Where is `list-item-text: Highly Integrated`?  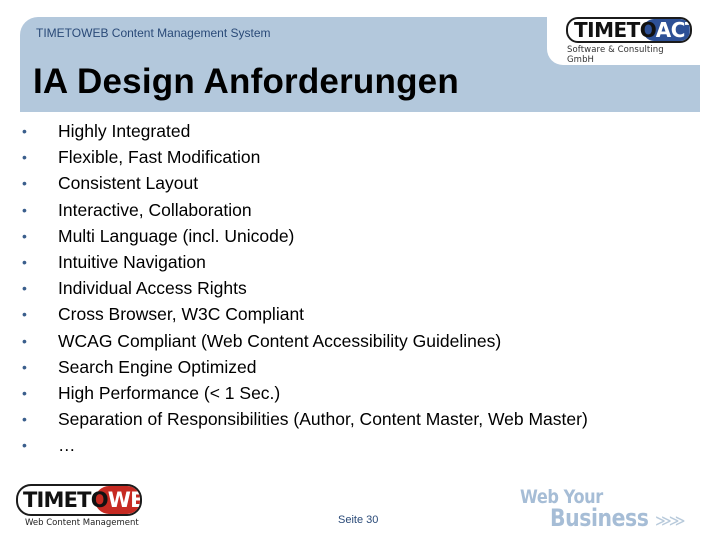 list-item-text: Highly Integrated is located at coordinates (124, 131).